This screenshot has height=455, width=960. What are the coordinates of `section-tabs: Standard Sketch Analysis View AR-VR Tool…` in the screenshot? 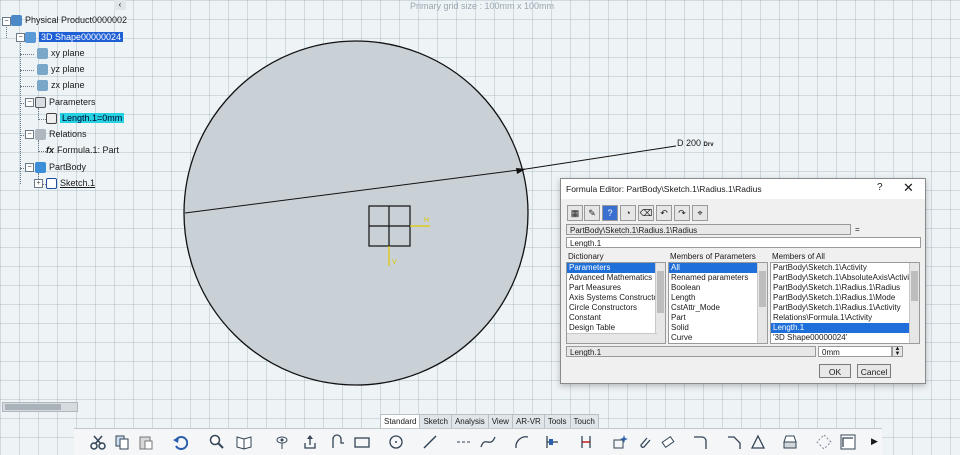 It's located at (489, 422).